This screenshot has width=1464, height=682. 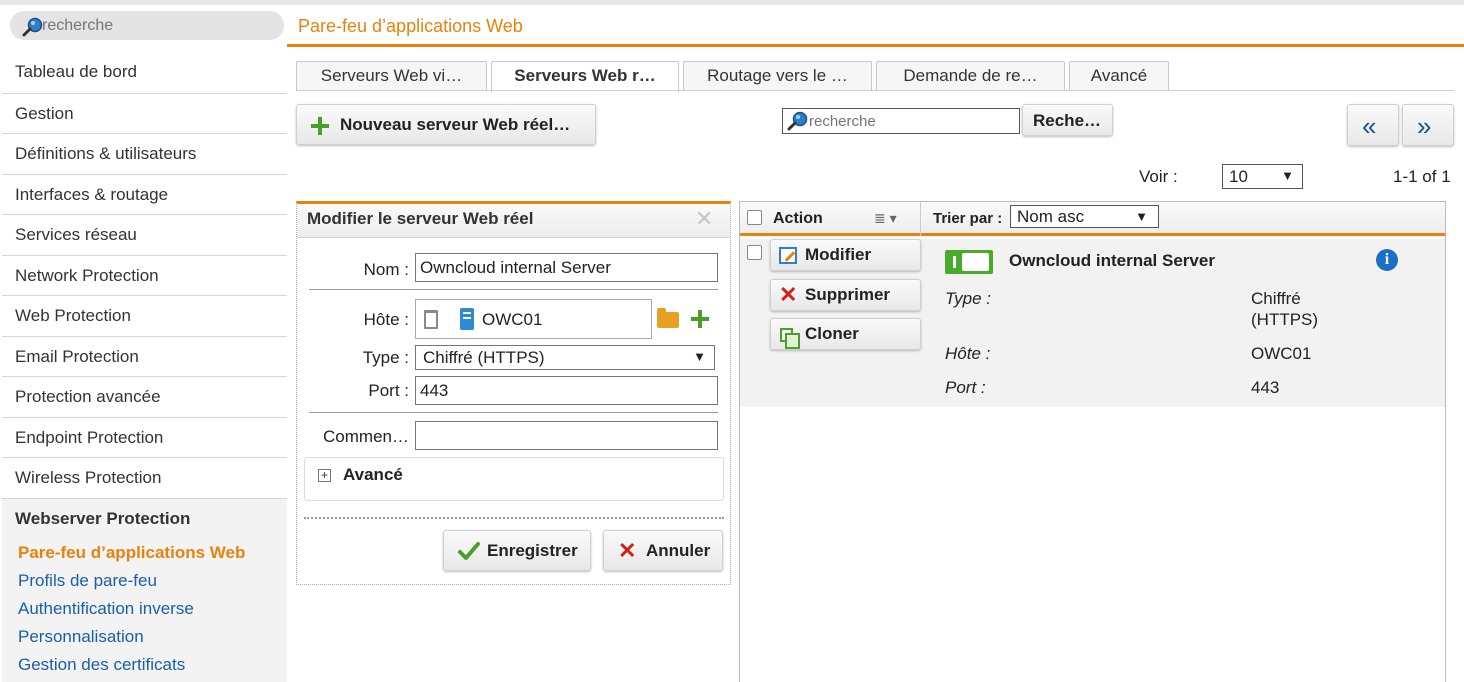 I want to click on clone-label: Cloner, so click(x=832, y=333).